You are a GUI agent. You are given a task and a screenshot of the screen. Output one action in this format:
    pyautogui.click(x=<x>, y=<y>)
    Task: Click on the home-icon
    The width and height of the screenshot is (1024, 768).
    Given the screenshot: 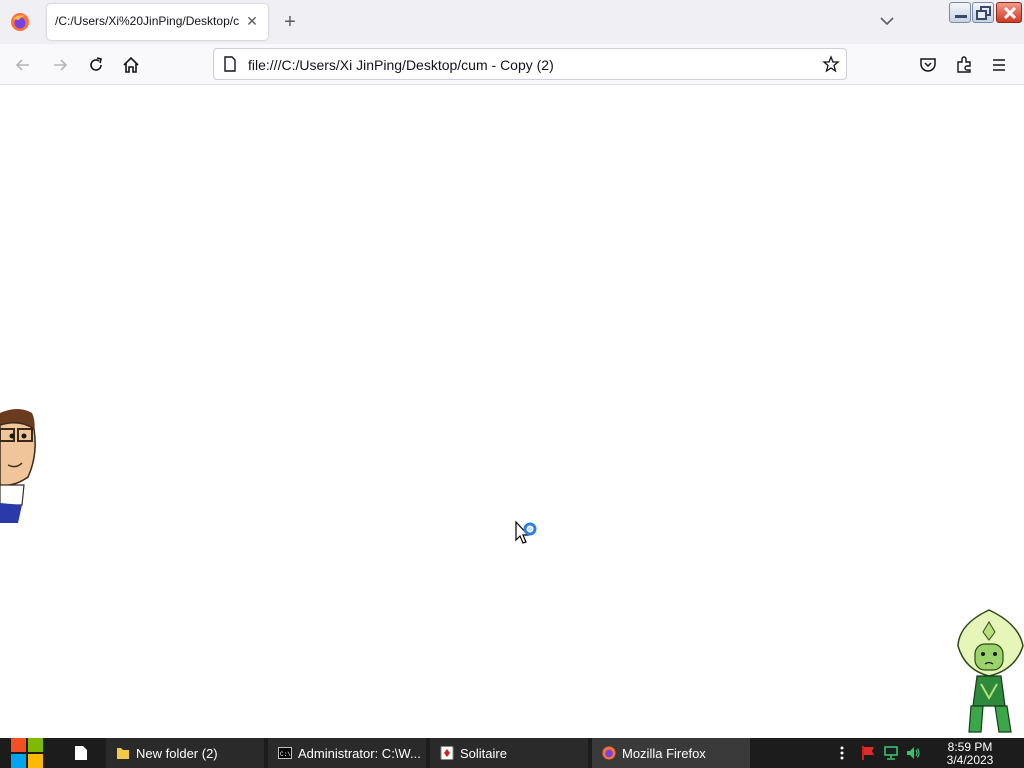 What is the action you would take?
    pyautogui.click(x=131, y=65)
    